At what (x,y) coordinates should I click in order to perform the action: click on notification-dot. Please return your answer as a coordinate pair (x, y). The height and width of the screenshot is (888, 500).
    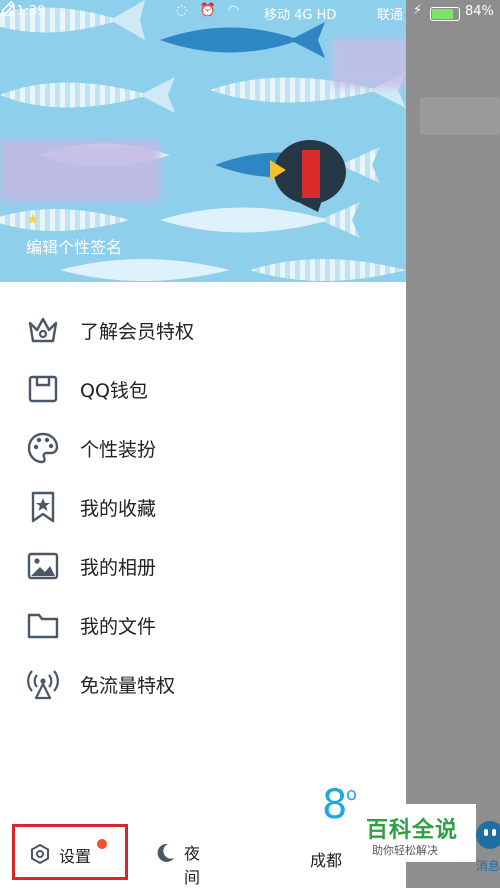
    Looking at the image, I should click on (102, 844).